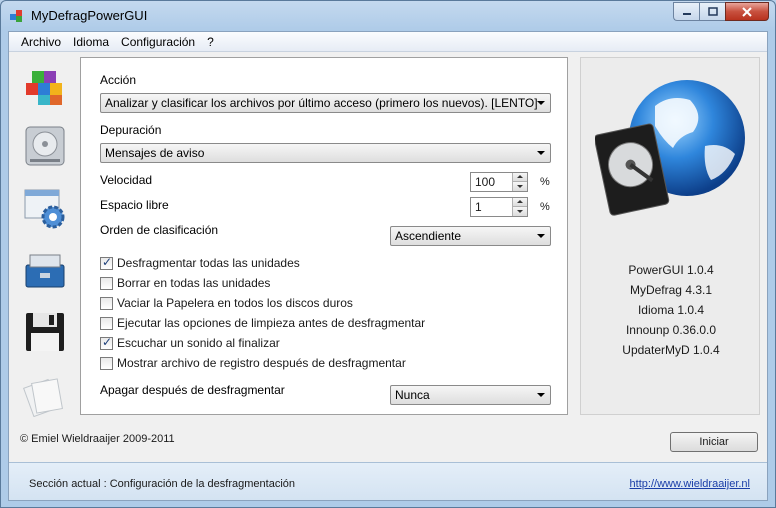  What do you see at coordinates (690, 484) in the screenshot?
I see `website-link: http://www.wieldraaijer.nl` at bounding box center [690, 484].